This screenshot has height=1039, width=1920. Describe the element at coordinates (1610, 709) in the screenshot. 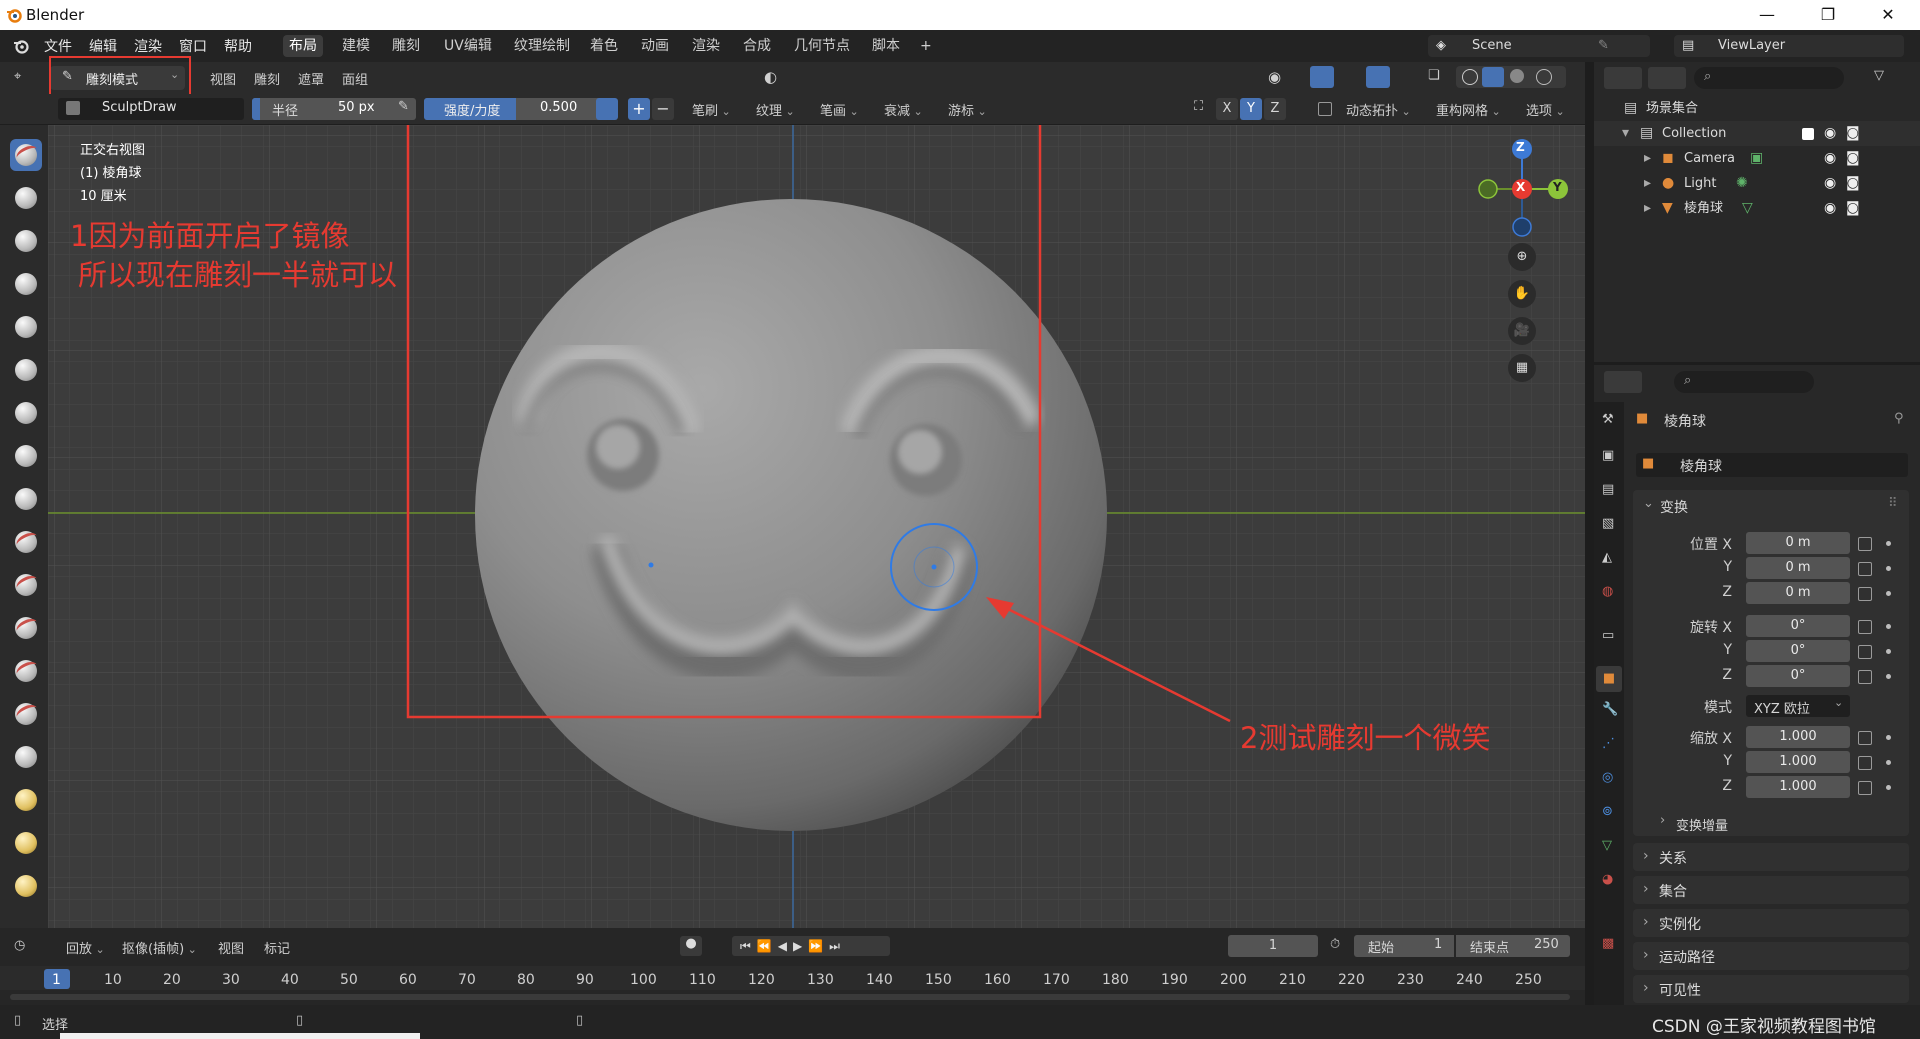

I see `modifier-tab-icon: 🔧` at that location.